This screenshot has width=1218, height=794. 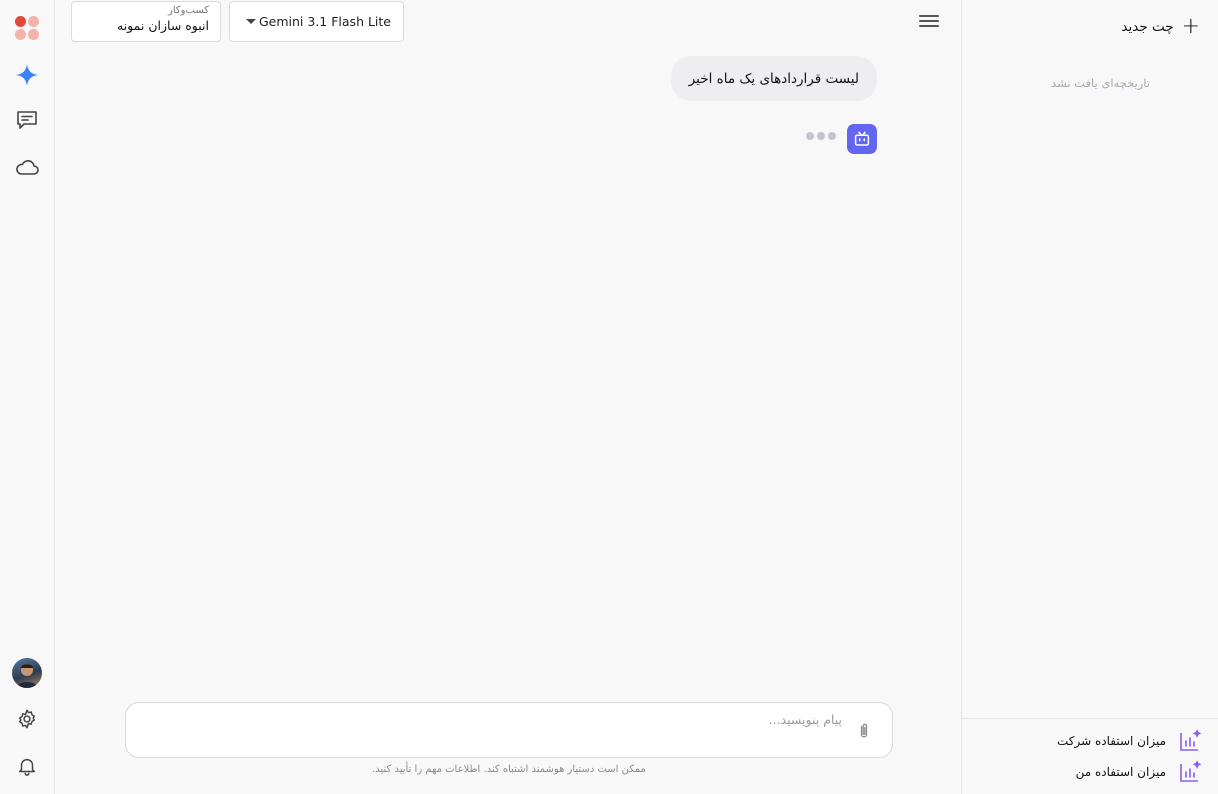 I want to click on usage-company-button: میزان استفاده شرکت, so click(x=1129, y=740).